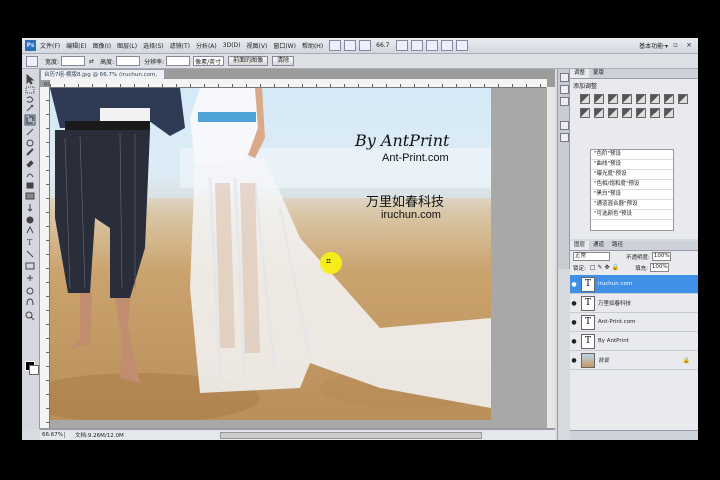 The image size is (720, 480). I want to click on background-color, so click(34, 370).